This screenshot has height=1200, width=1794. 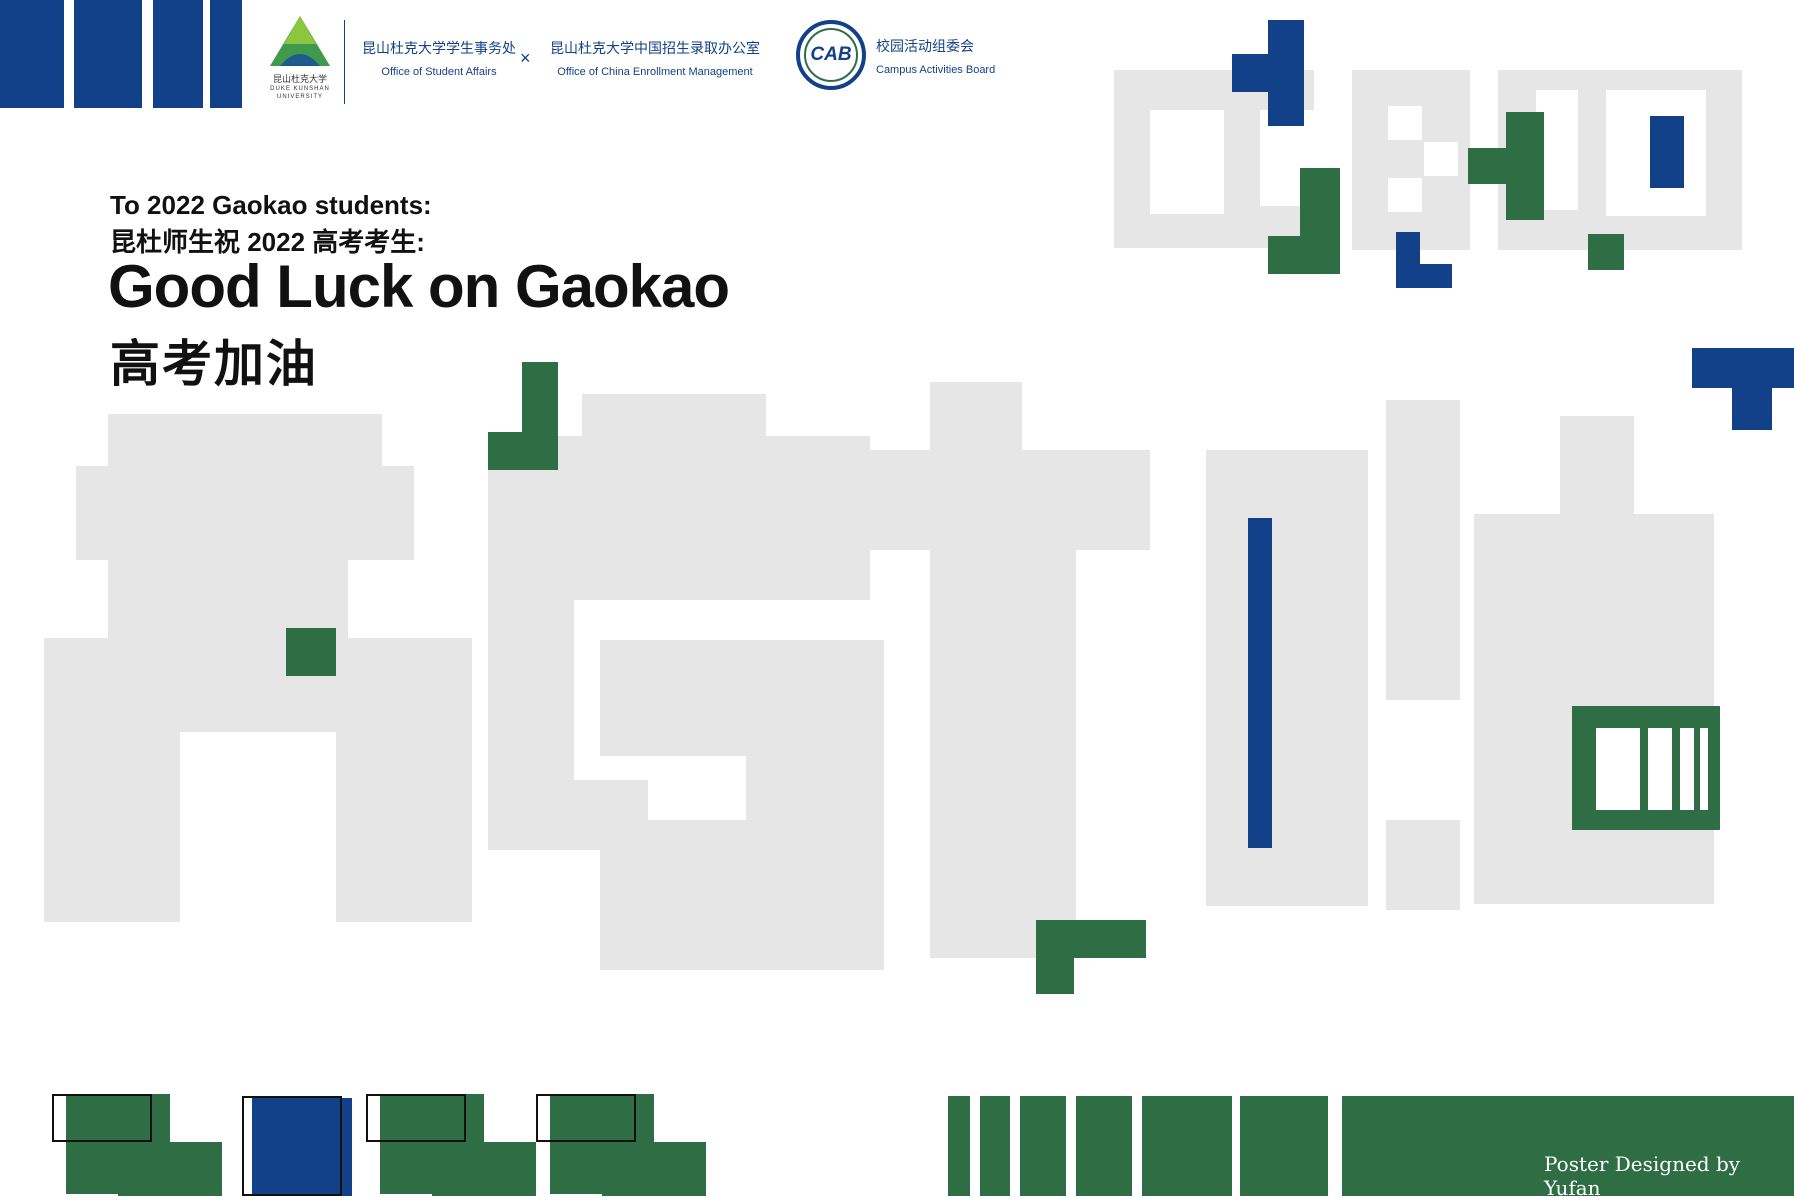 I want to click on dku-logo-cn: 昆山杜克大学, so click(x=299, y=80).